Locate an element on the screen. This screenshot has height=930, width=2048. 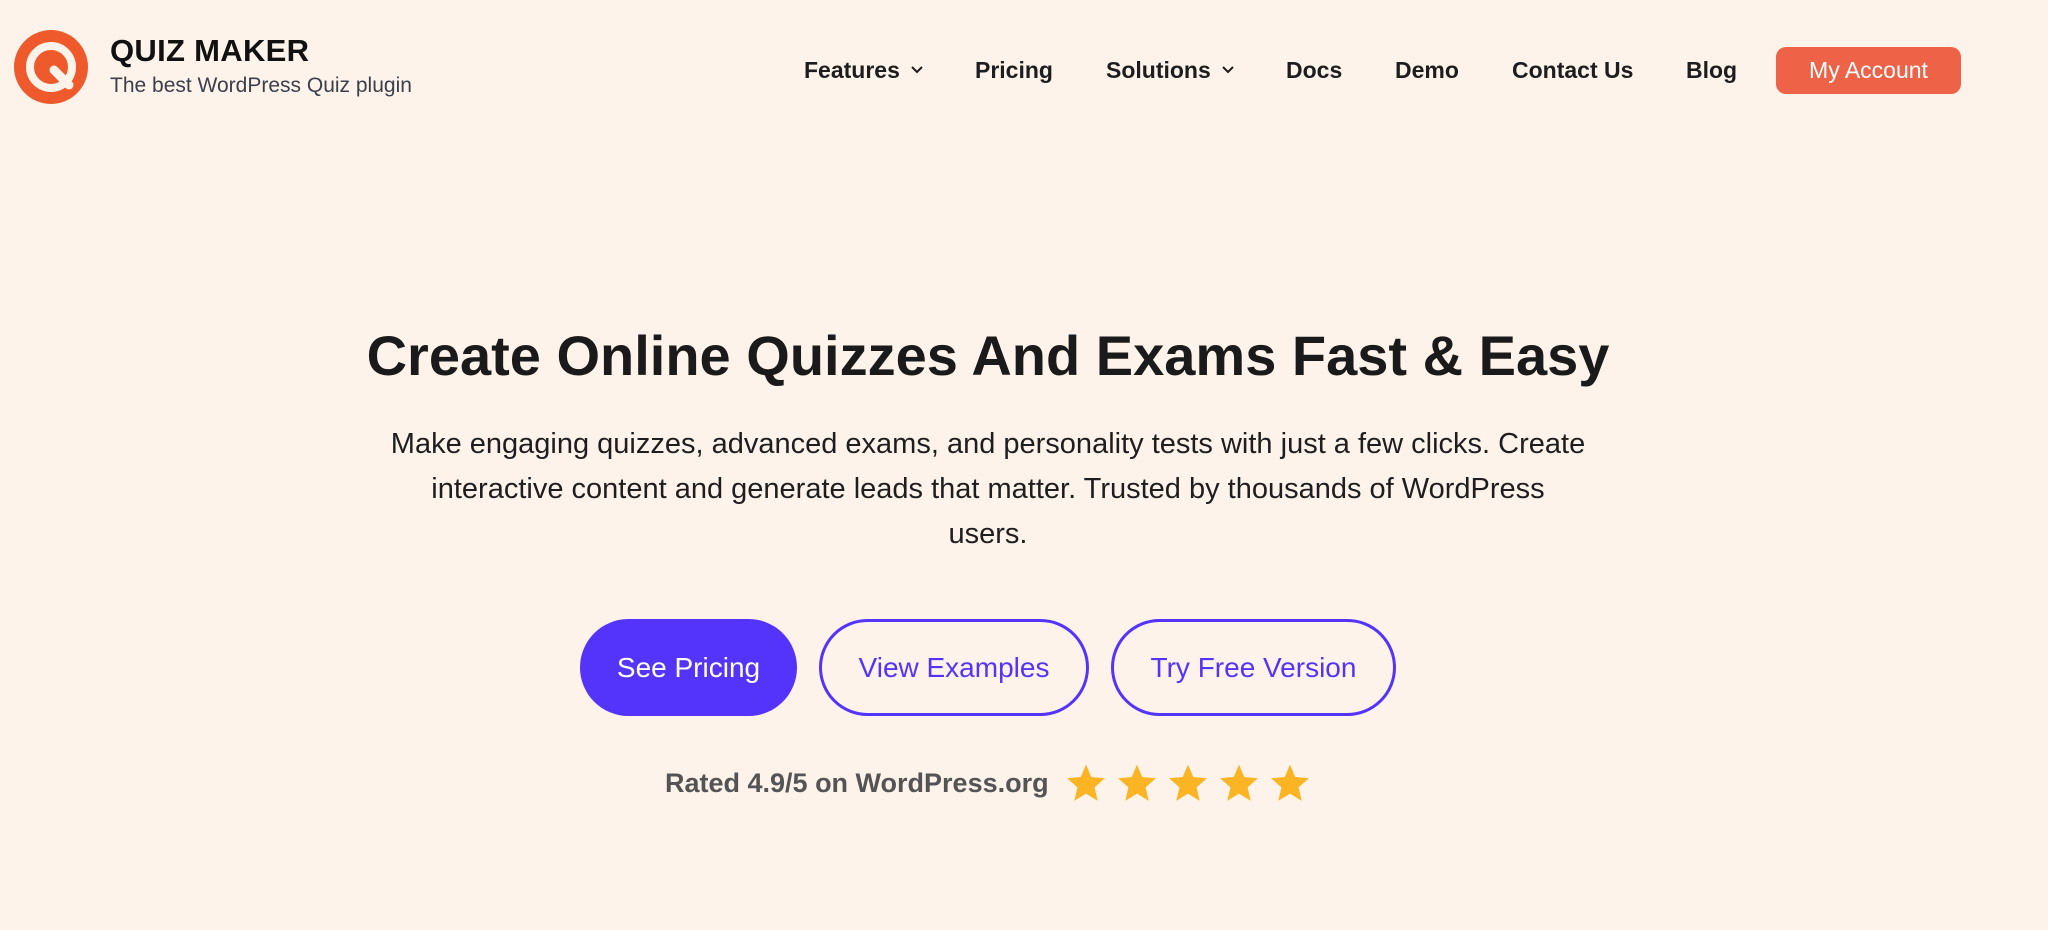
my-account-button: My Account is located at coordinates (1868, 70).